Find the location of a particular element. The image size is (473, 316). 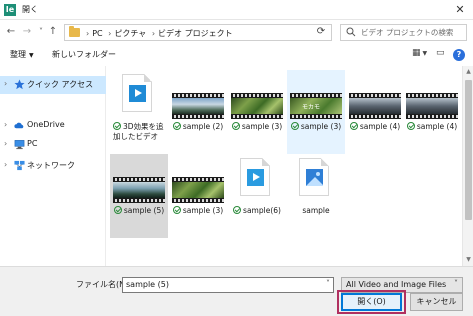

address-bar: ›PC ›ピクチャ ›ビデオ プロジェクト ˅ is located at coordinates (217, 32).